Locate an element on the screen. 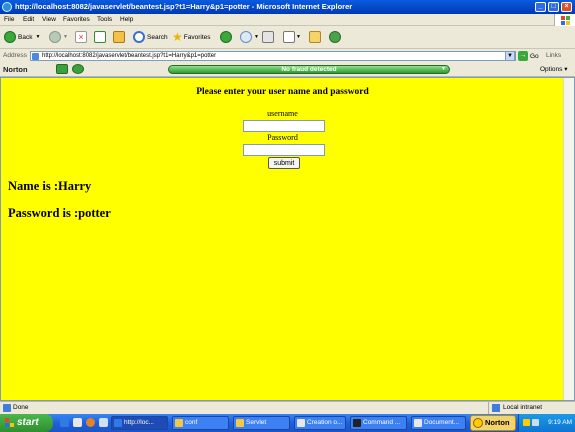  fraud-status-text: No fraud detected is located at coordinates (309, 69).